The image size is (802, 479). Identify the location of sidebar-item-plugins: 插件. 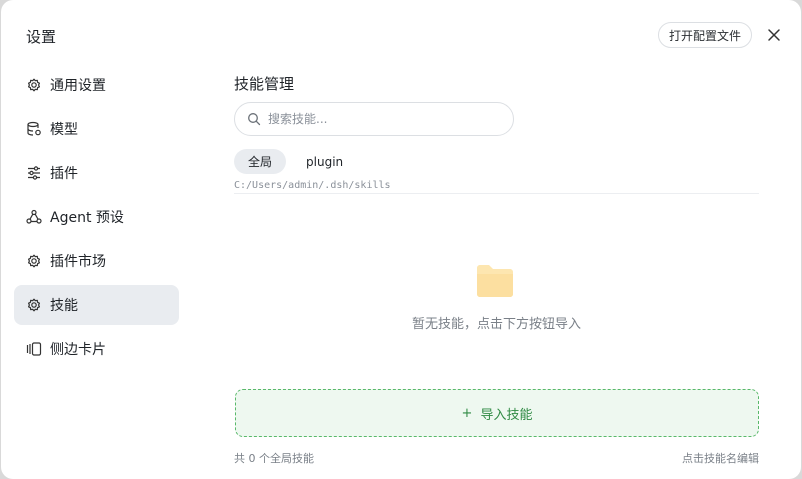
(96, 173).